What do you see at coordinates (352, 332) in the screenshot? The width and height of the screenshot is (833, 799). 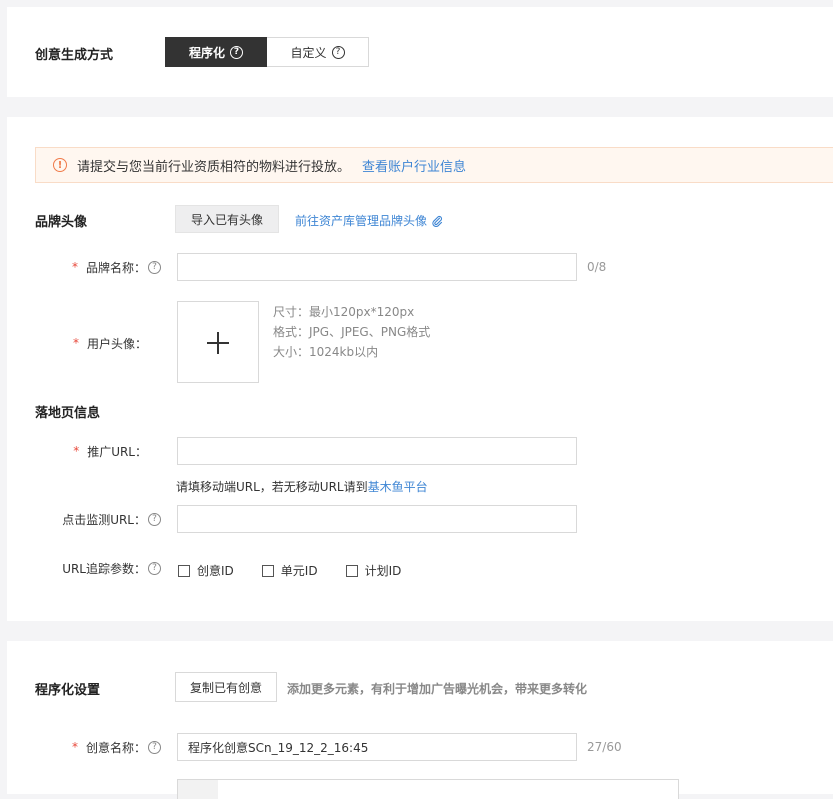 I see `avatar-spec-format: 格式：JPG、JPEG、PNG格式` at bounding box center [352, 332].